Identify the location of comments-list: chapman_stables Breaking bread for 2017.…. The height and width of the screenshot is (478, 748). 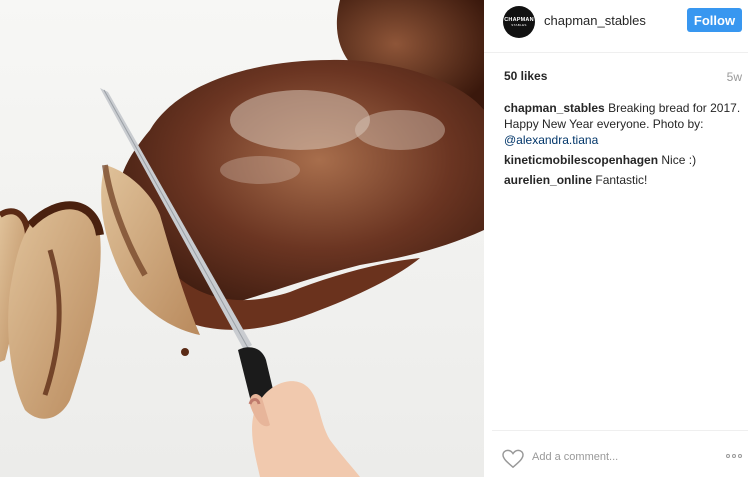
(624, 146).